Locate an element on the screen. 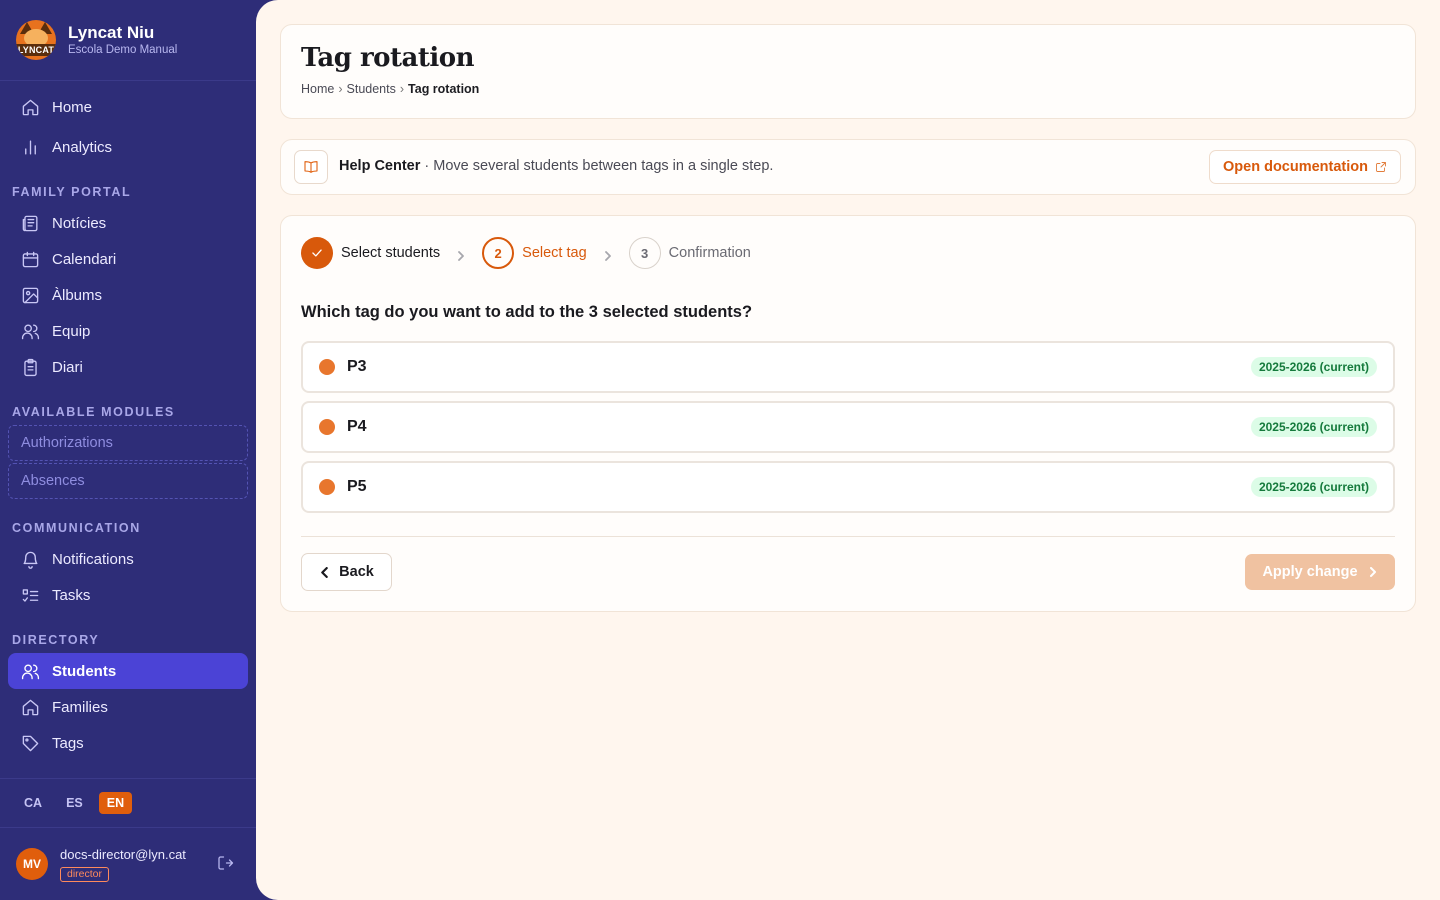  sidebar-item-calendari: Calendari is located at coordinates (128, 259).